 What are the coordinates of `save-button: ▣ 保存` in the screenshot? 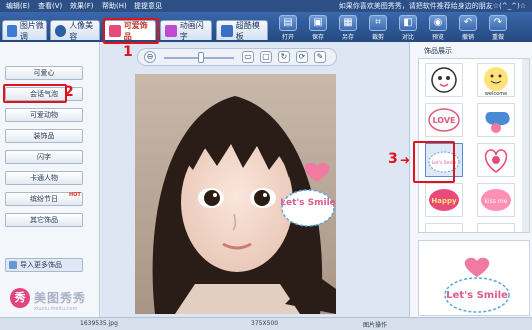 It's located at (318, 28).